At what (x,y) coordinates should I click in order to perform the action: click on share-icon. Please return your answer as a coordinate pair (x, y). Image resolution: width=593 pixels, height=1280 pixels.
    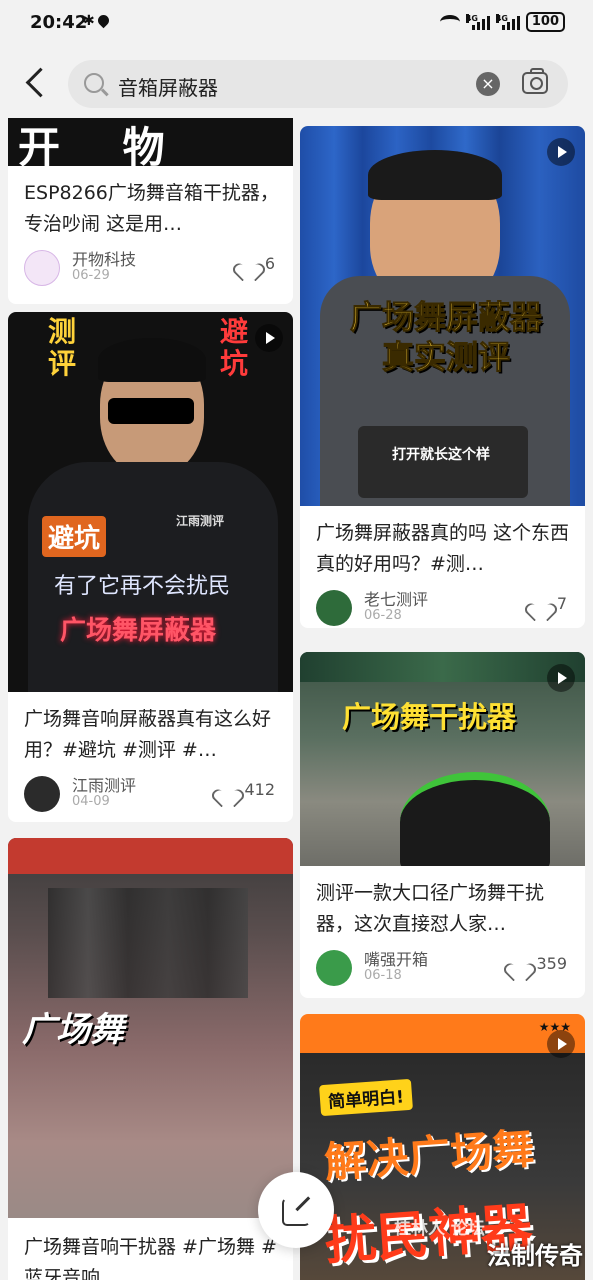
    Looking at the image, I should click on (296, 1210).